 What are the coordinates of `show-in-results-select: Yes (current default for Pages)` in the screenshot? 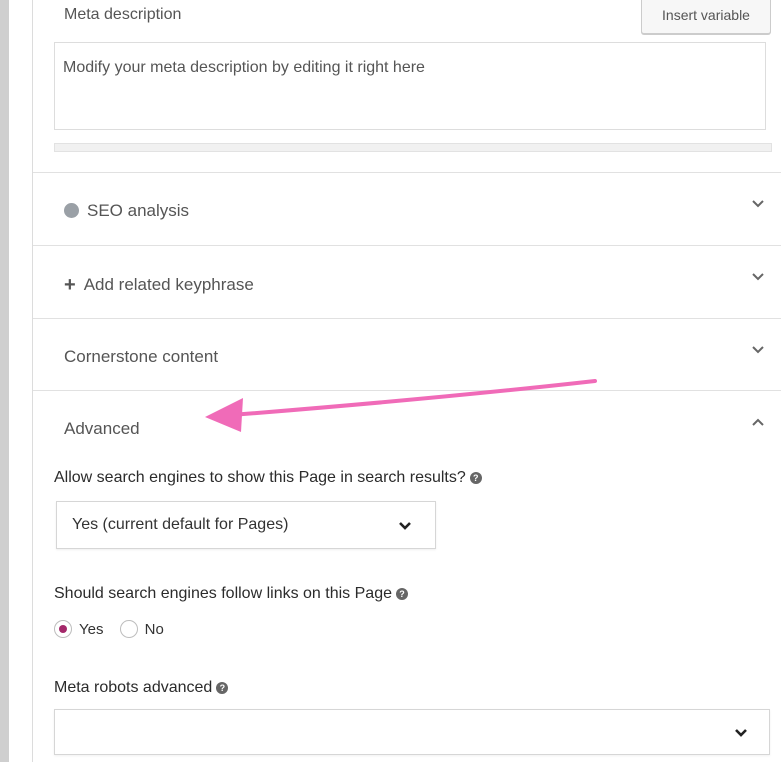 It's located at (246, 525).